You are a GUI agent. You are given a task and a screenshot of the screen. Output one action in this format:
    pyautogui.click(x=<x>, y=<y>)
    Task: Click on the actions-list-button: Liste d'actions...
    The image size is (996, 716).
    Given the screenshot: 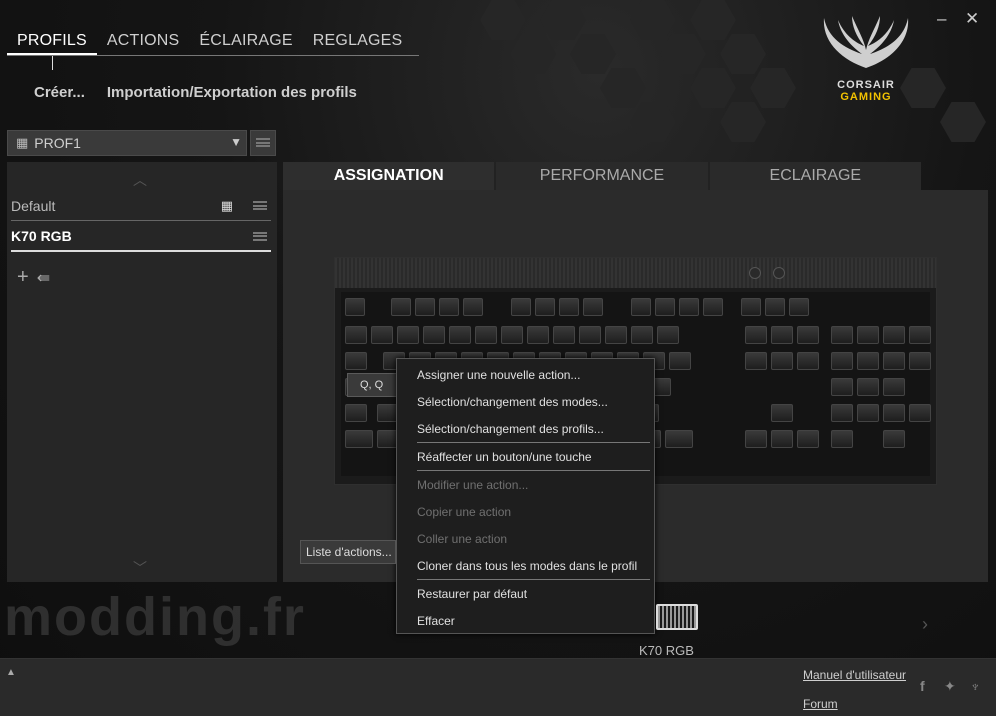 What is the action you would take?
    pyautogui.click(x=348, y=552)
    